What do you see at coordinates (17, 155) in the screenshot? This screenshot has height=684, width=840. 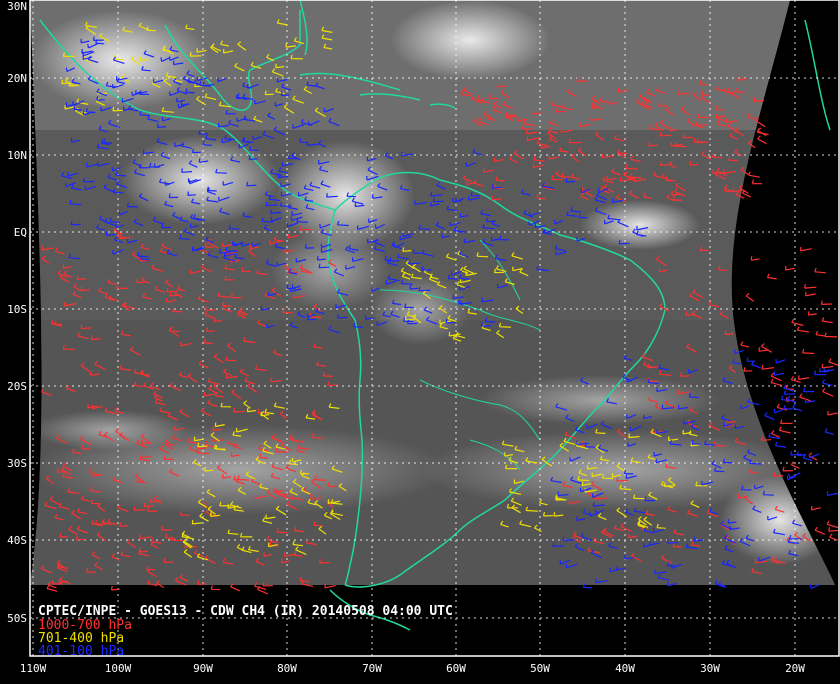 I see `latitude-label: 10N` at bounding box center [17, 155].